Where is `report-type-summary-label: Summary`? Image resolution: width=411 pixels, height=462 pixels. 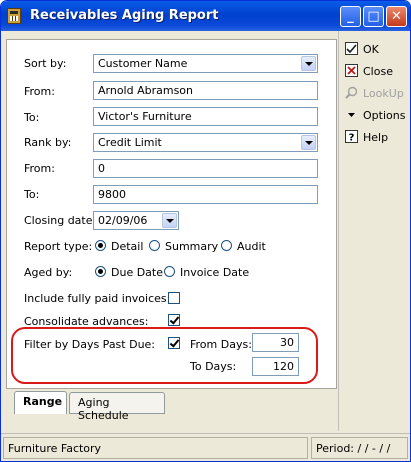
report-type-summary-label: Summary is located at coordinates (191, 246).